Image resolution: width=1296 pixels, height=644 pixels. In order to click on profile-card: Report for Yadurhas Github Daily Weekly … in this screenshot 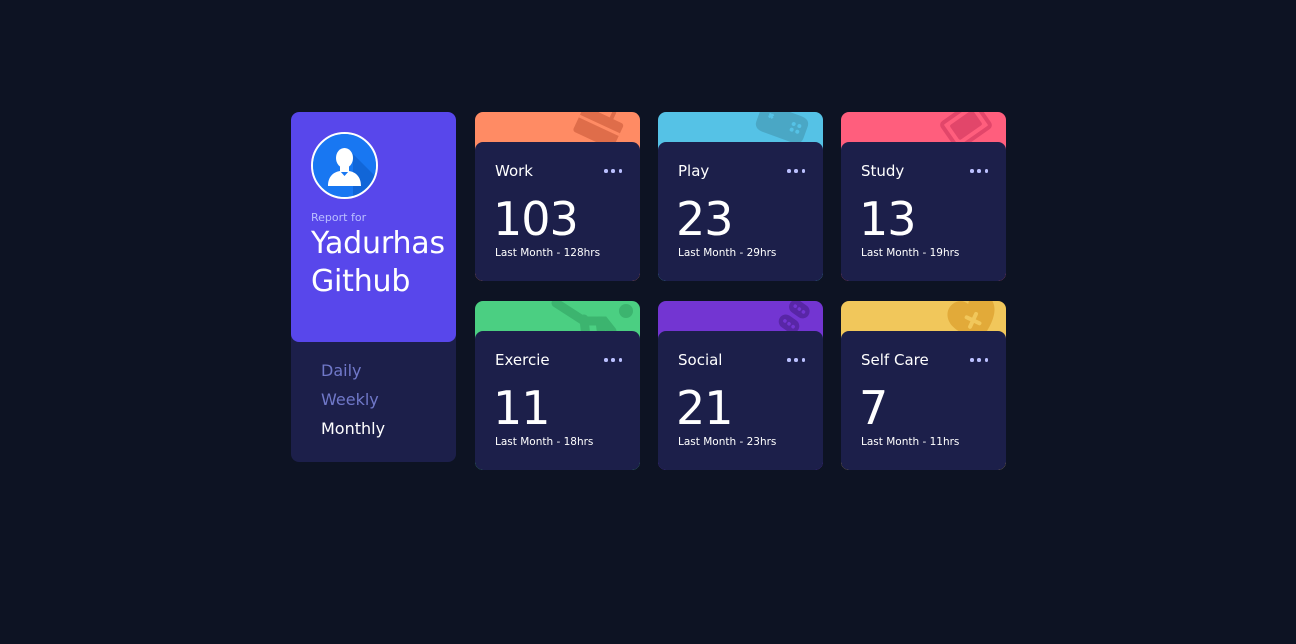, I will do `click(373, 287)`.